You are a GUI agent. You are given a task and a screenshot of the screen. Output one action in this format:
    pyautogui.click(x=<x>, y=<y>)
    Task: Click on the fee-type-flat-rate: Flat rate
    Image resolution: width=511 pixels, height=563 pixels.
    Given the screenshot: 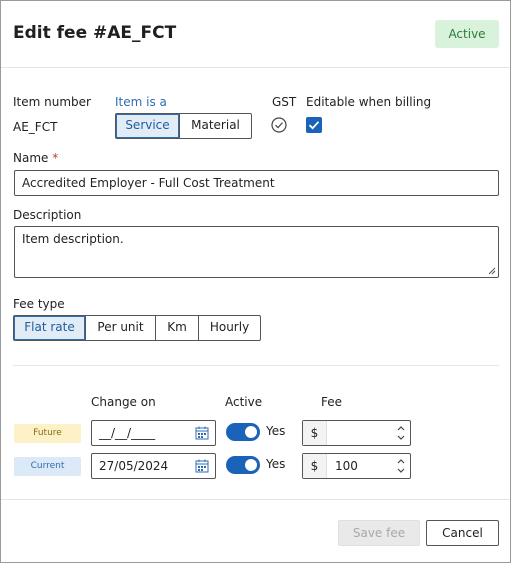 What is the action you would take?
    pyautogui.click(x=50, y=328)
    